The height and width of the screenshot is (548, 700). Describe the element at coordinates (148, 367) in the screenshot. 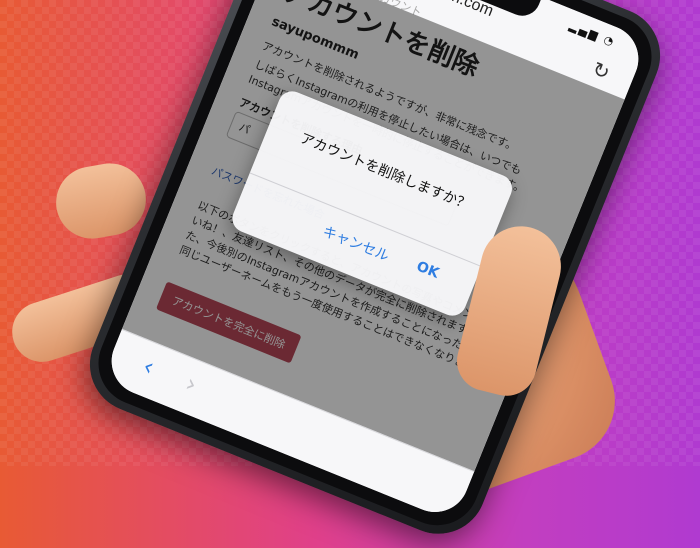

I see `back-icon: ‹` at that location.